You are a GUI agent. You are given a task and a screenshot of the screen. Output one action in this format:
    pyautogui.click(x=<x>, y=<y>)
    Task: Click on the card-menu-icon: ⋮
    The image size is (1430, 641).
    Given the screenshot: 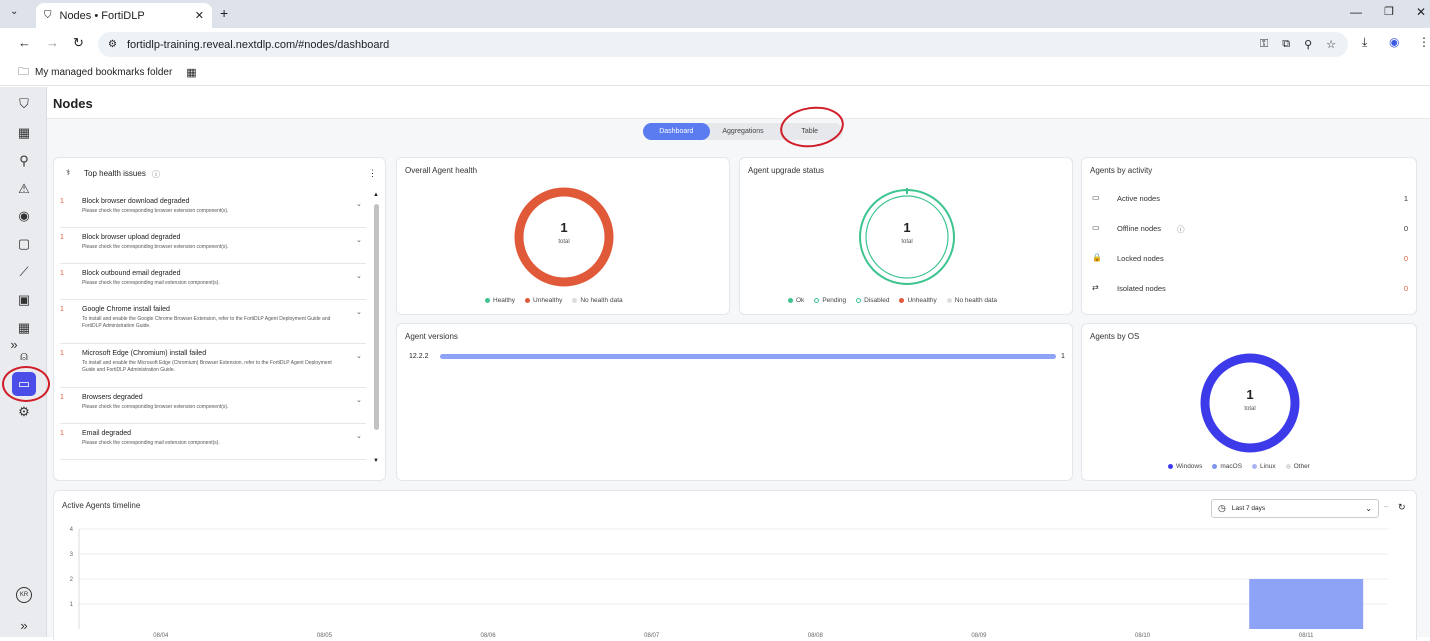 What is the action you would take?
    pyautogui.click(x=372, y=173)
    